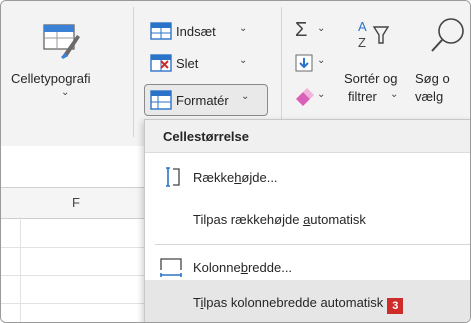 This screenshot has width=471, height=323. What do you see at coordinates (371, 78) in the screenshot?
I see `sort-filter-label-1: Sortér og` at bounding box center [371, 78].